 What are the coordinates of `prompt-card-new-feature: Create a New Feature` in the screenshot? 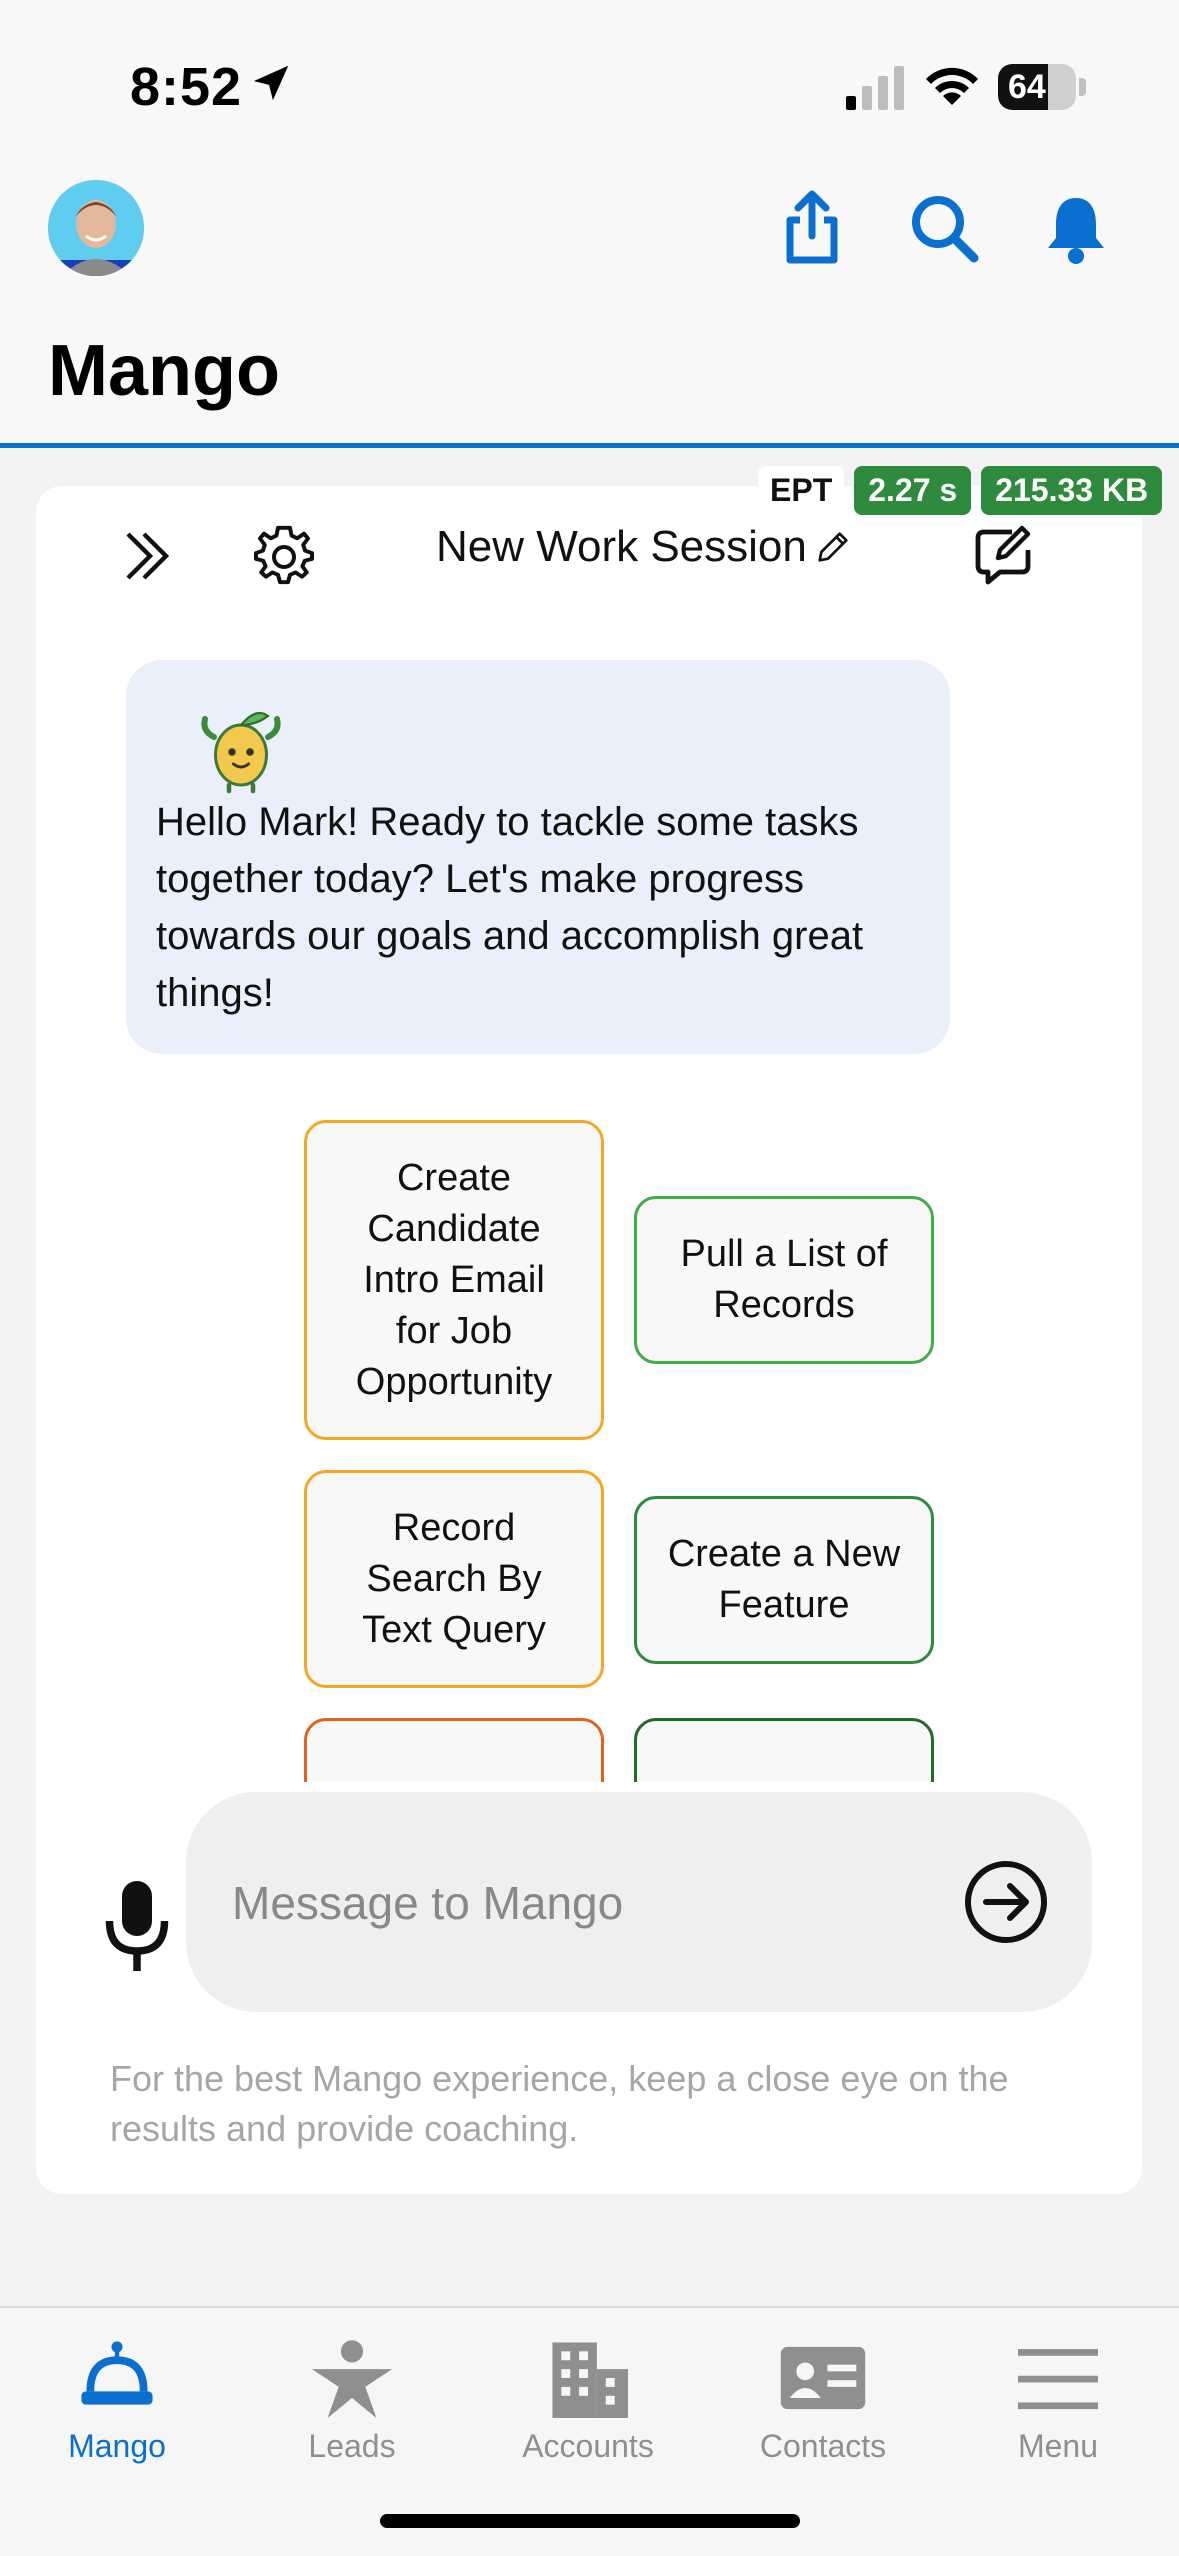 It's located at (784, 1580).